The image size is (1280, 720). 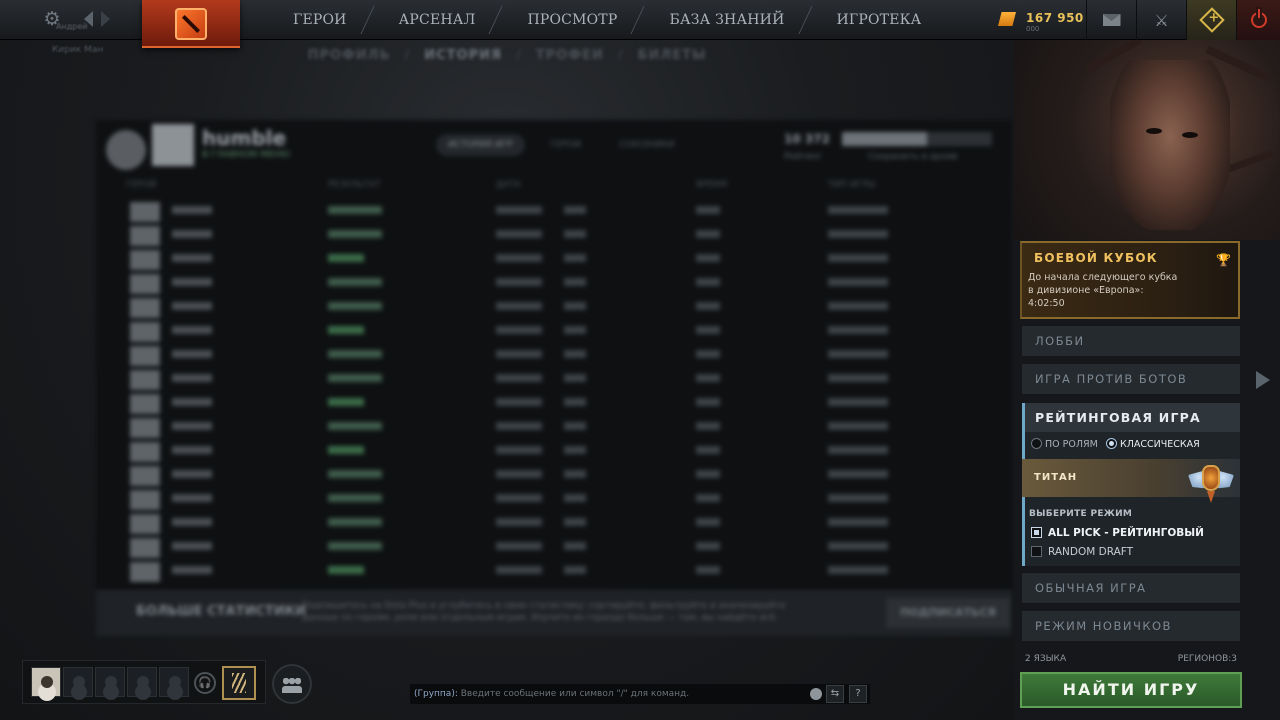 I want to click on tab-match-history: ИСТОРИЯ ИГР, so click(x=480, y=145).